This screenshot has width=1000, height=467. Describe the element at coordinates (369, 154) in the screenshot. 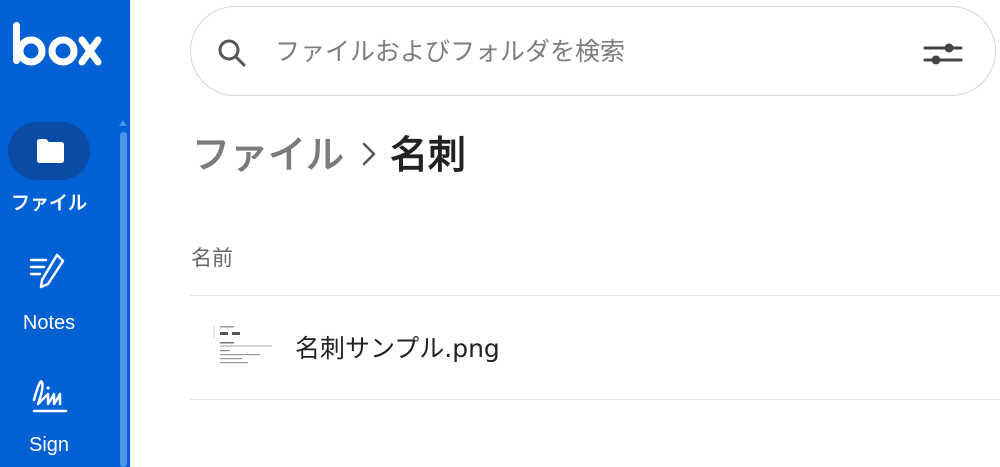

I see `chevron-right-icon` at that location.